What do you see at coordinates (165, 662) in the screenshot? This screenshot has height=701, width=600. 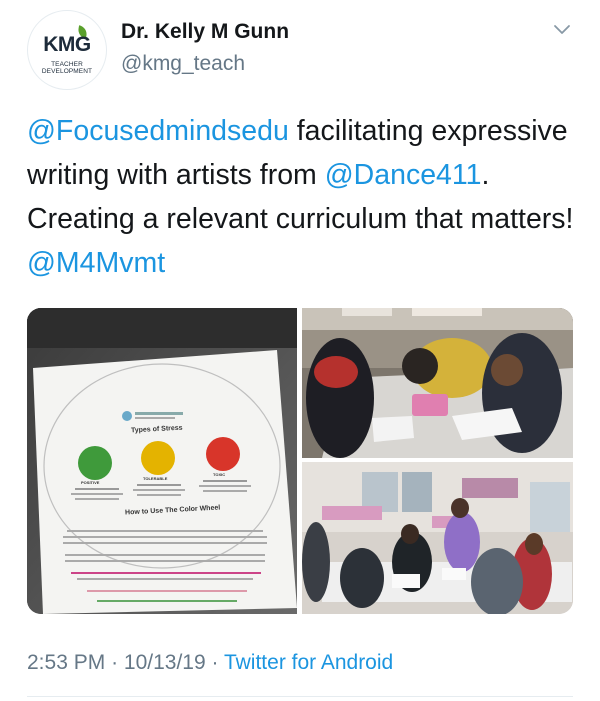 I see `tweet-date: 10/13/19` at bounding box center [165, 662].